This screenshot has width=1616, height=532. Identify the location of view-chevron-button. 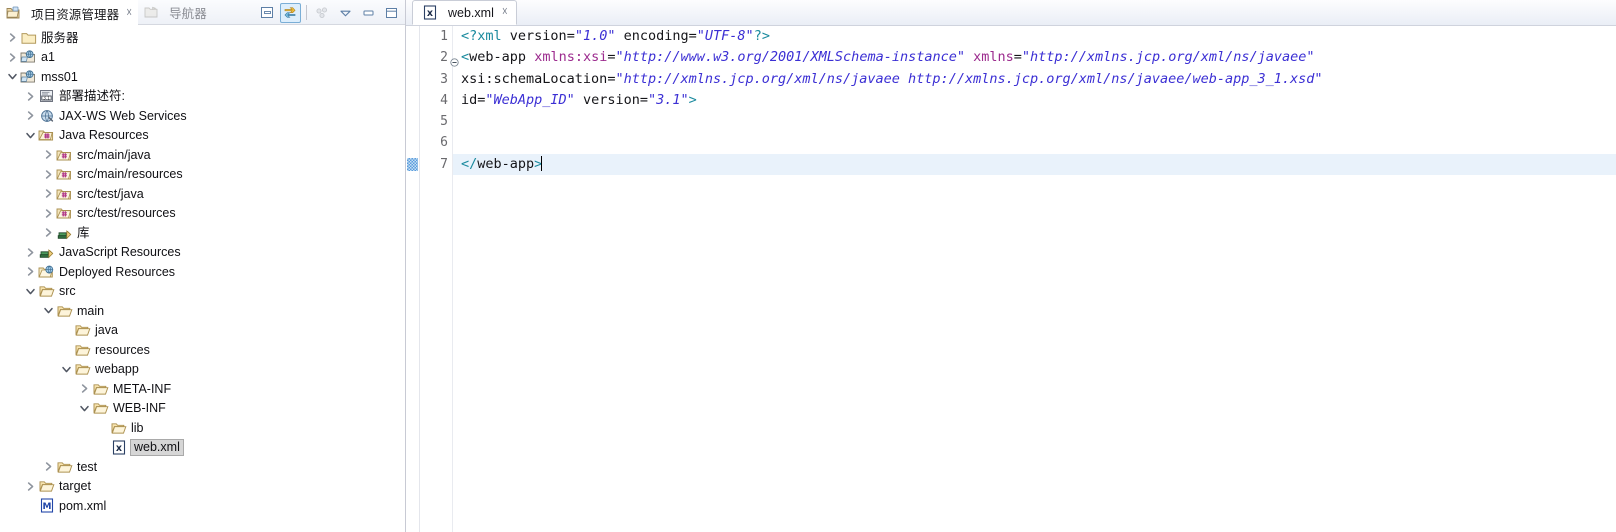
(345, 13).